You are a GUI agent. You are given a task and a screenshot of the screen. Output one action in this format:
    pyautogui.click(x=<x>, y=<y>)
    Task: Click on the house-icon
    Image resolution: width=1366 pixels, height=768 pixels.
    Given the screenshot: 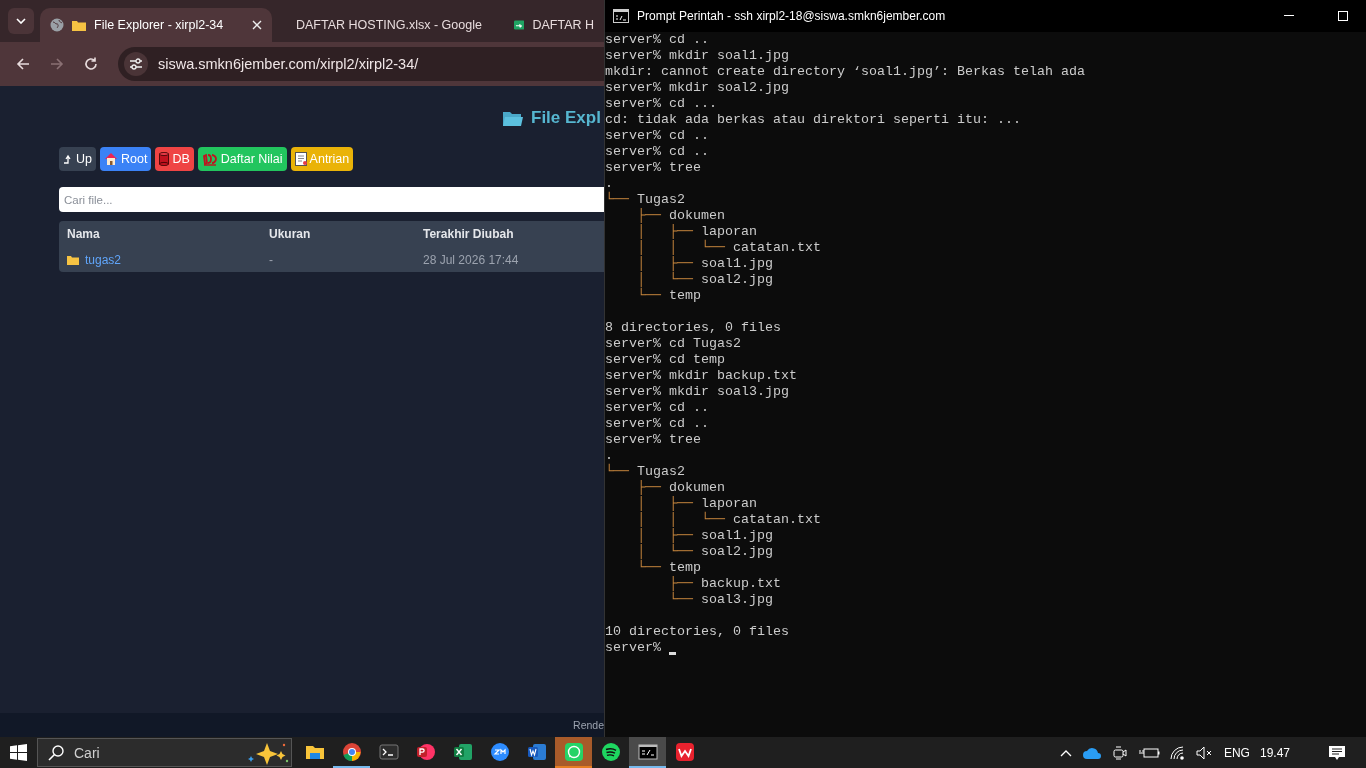 What is the action you would take?
    pyautogui.click(x=111, y=159)
    